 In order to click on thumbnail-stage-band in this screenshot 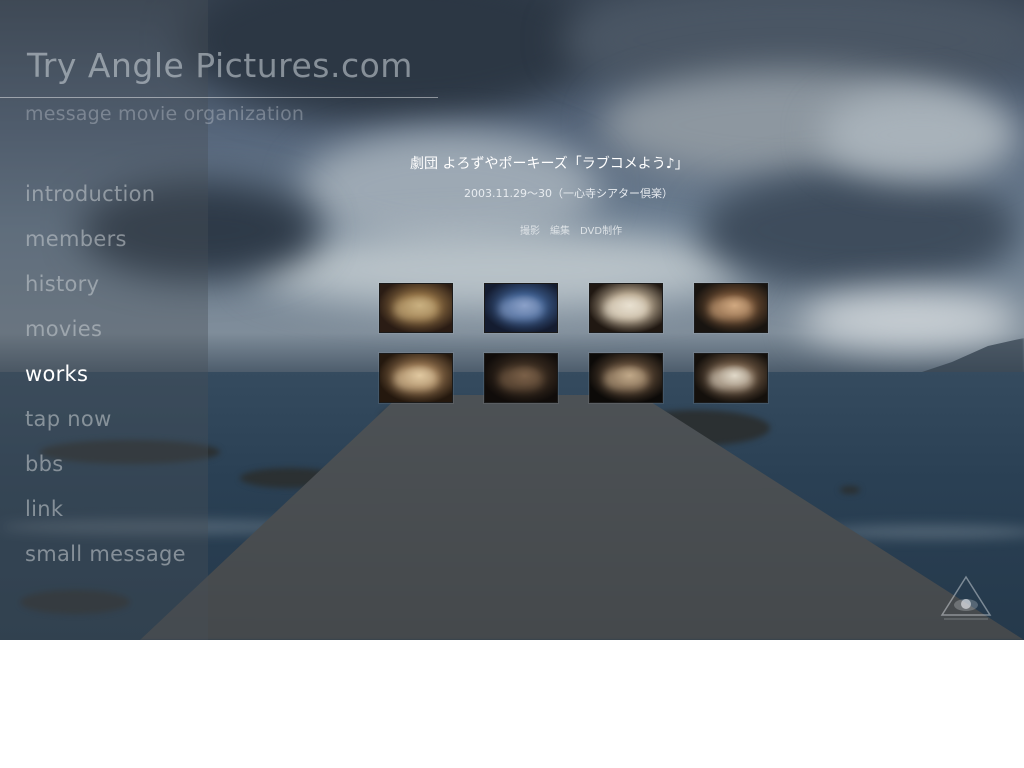, I will do `click(416, 308)`.